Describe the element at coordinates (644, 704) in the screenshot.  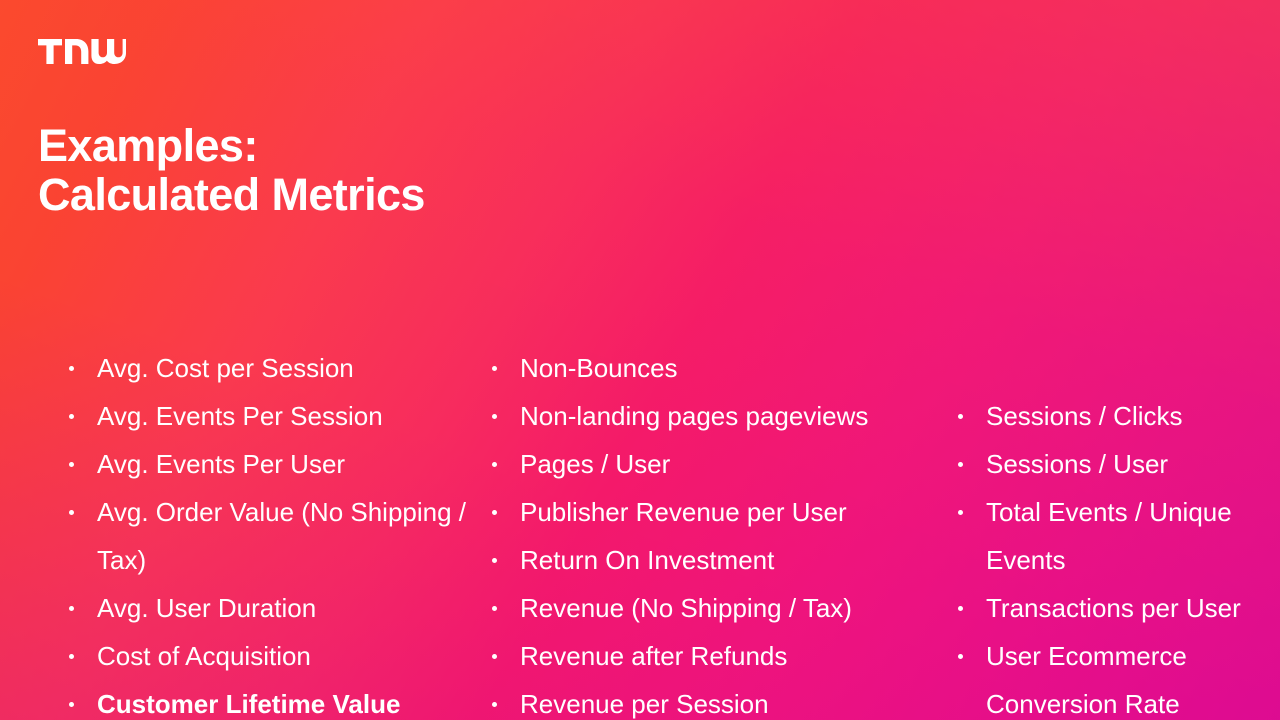
I see `metric-label: Revenue per Session` at that location.